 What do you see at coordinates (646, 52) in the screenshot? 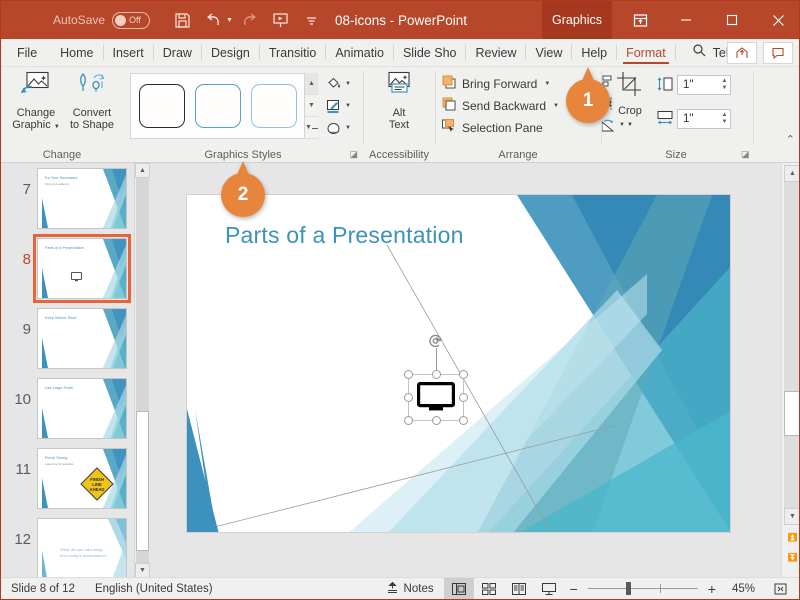
I see `tab-format: Format` at bounding box center [646, 52].